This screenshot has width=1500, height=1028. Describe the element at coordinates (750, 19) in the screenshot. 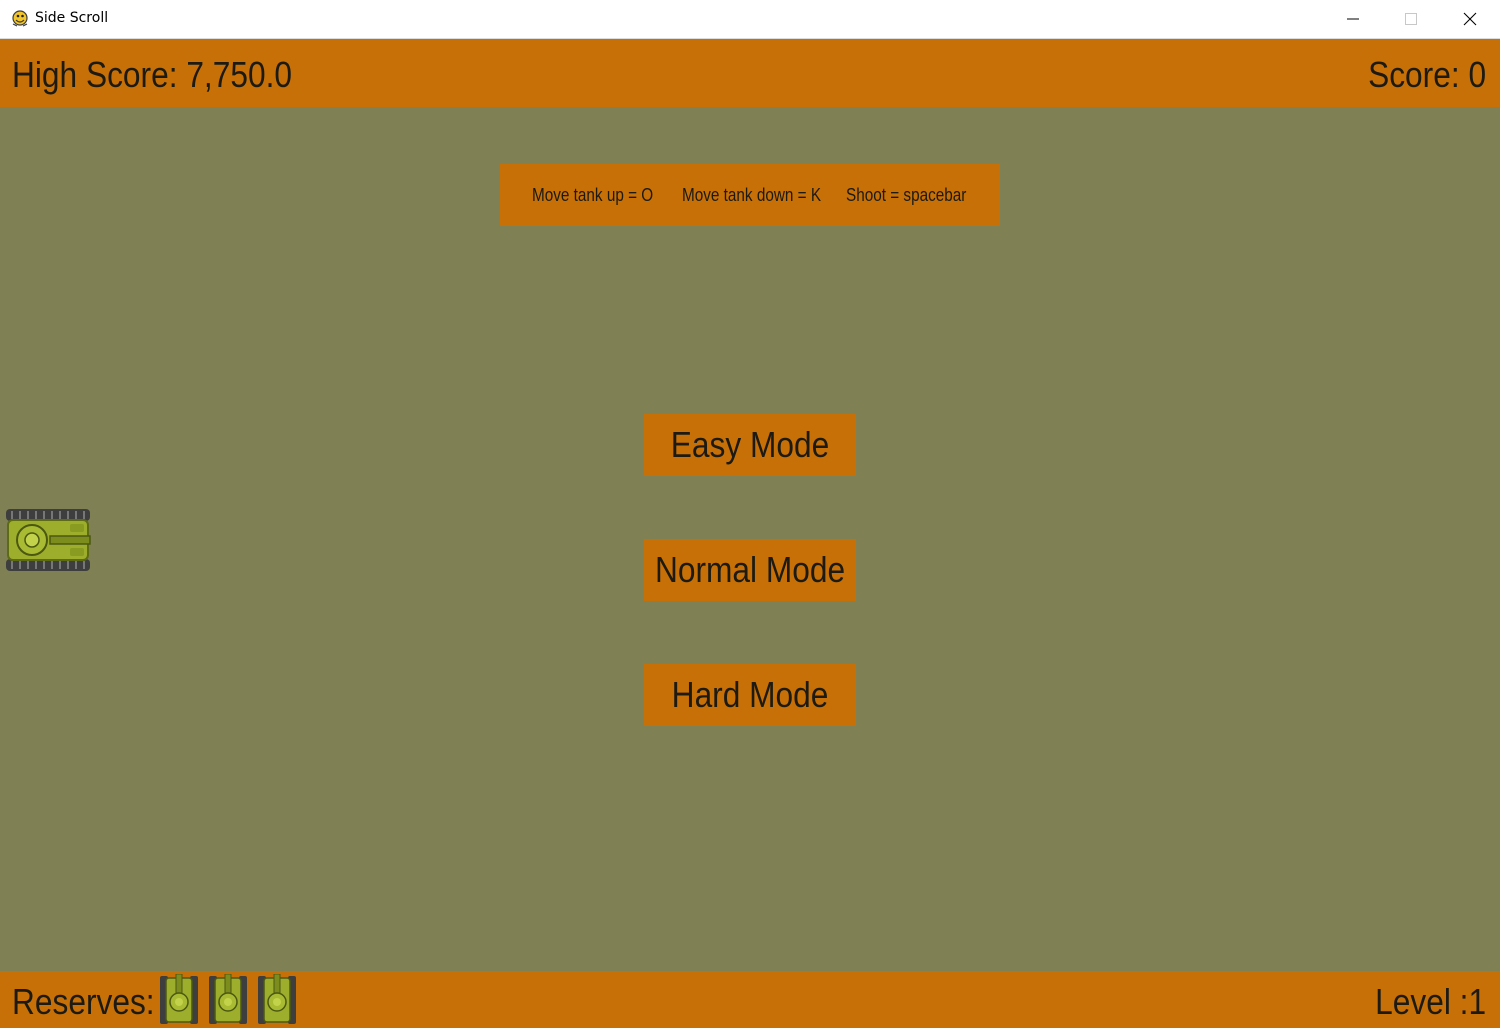

I see `title-bar: Side Scroll` at that location.